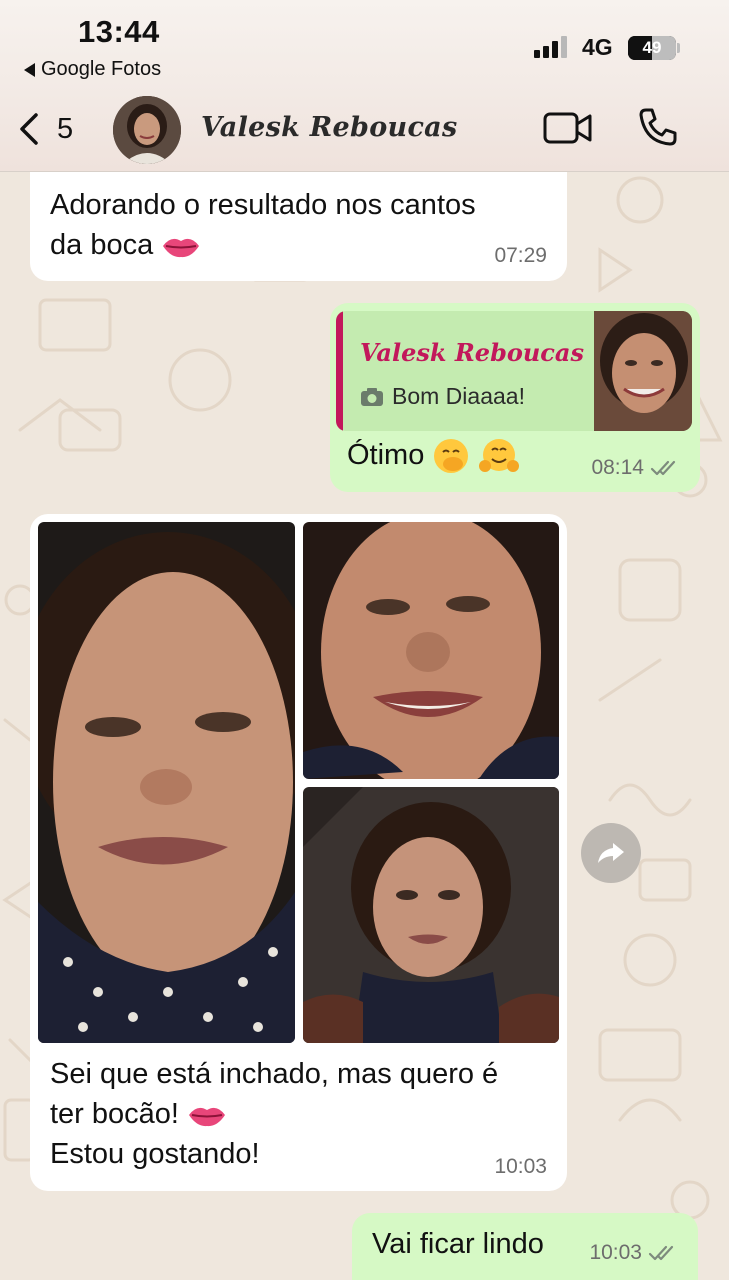  I want to click on message-time: 08:14, so click(617, 467).